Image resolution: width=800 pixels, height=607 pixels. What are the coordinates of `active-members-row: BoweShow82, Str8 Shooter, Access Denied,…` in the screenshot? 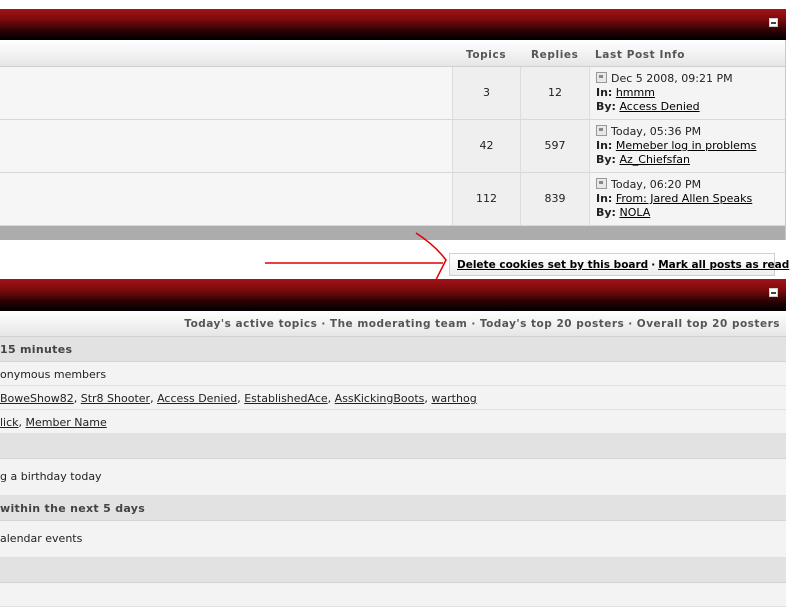 It's located at (393, 398).